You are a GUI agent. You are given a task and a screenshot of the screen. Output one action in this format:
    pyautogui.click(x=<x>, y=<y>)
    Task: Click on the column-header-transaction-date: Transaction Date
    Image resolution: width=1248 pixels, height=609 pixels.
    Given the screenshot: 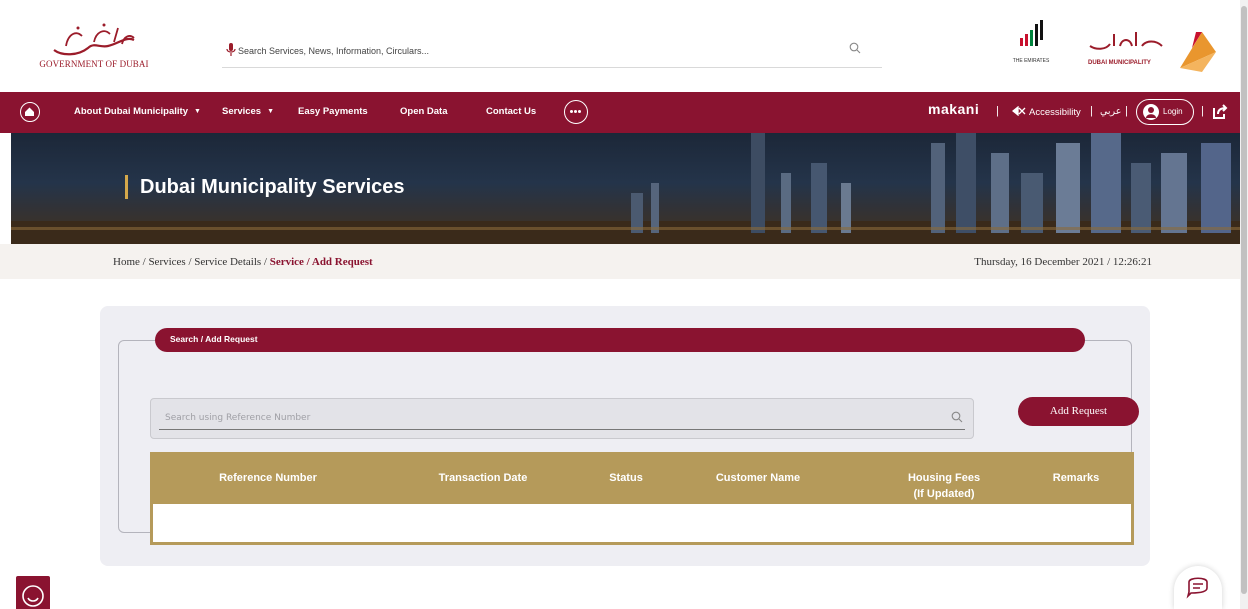 What is the action you would take?
    pyautogui.click(x=483, y=478)
    